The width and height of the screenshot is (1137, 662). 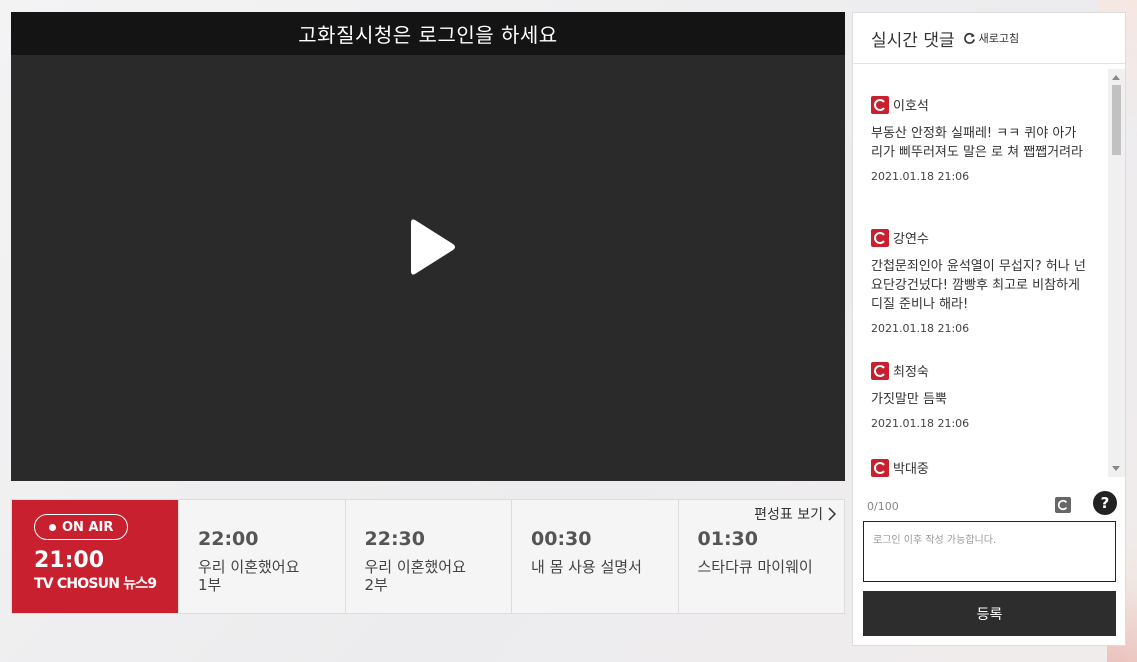 What do you see at coordinates (909, 399) in the screenshot?
I see `comment-text: 가짓말만 듬뿍` at bounding box center [909, 399].